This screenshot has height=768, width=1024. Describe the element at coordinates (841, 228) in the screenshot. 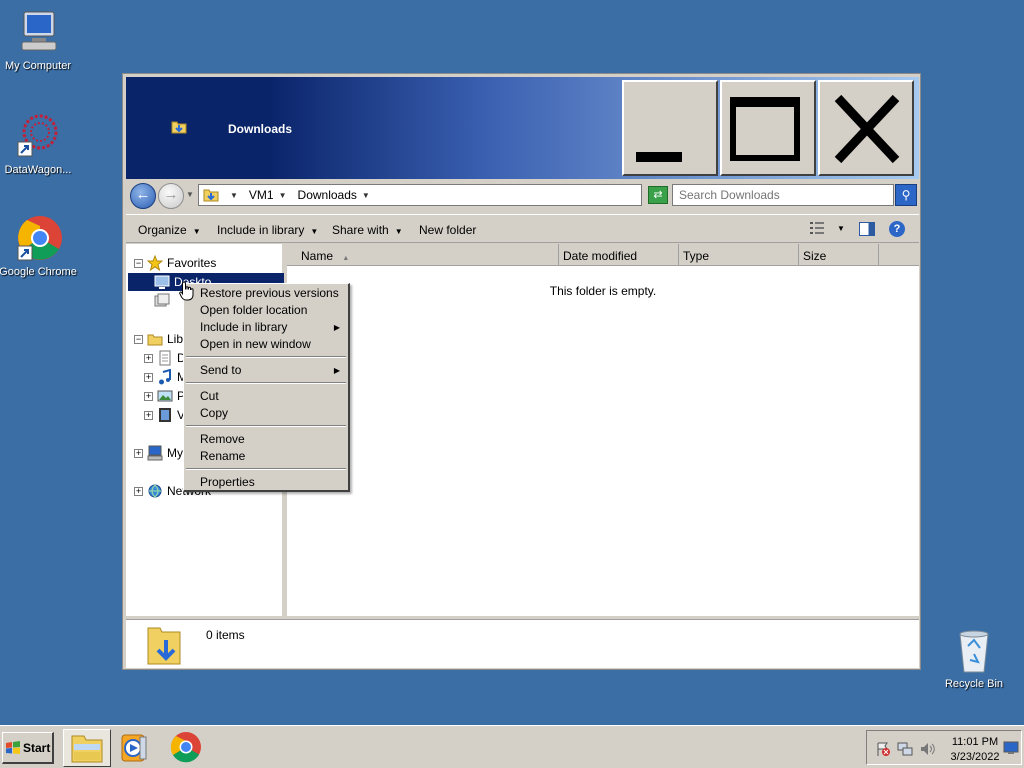

I see `view-options-dropdown: ▼` at that location.